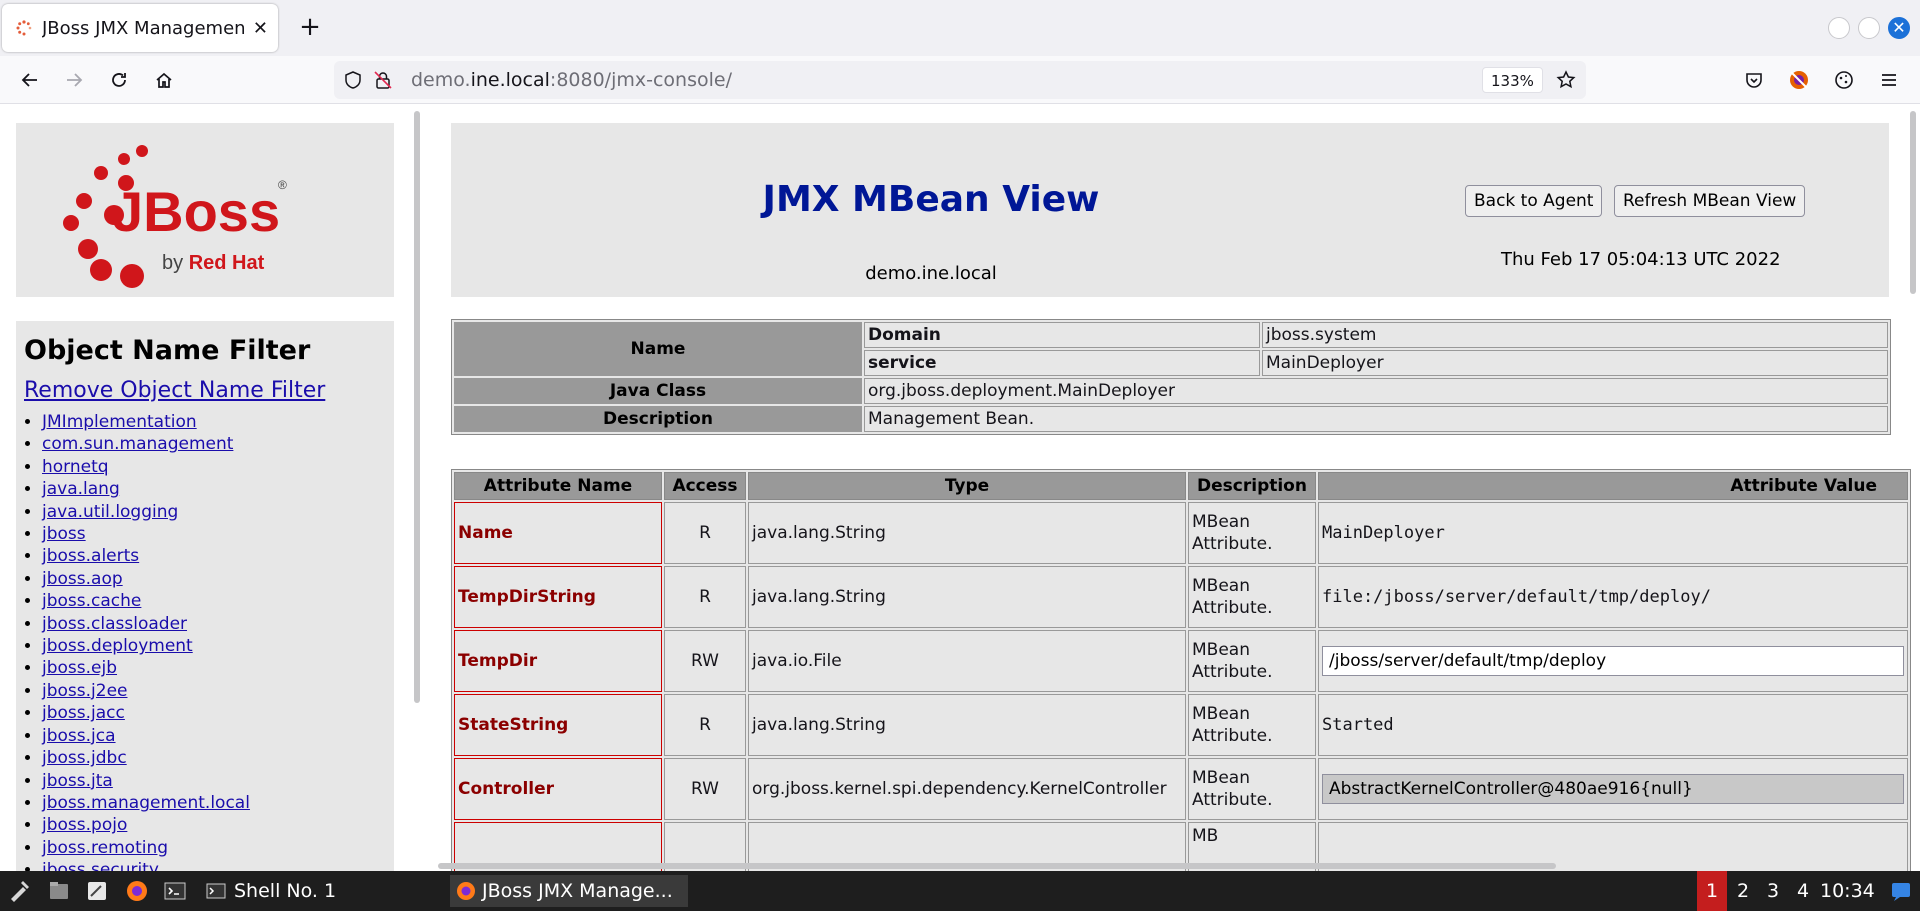 Image resolution: width=1920 pixels, height=911 pixels. What do you see at coordinates (310, 28) in the screenshot?
I see `new-tab-button: +` at bounding box center [310, 28].